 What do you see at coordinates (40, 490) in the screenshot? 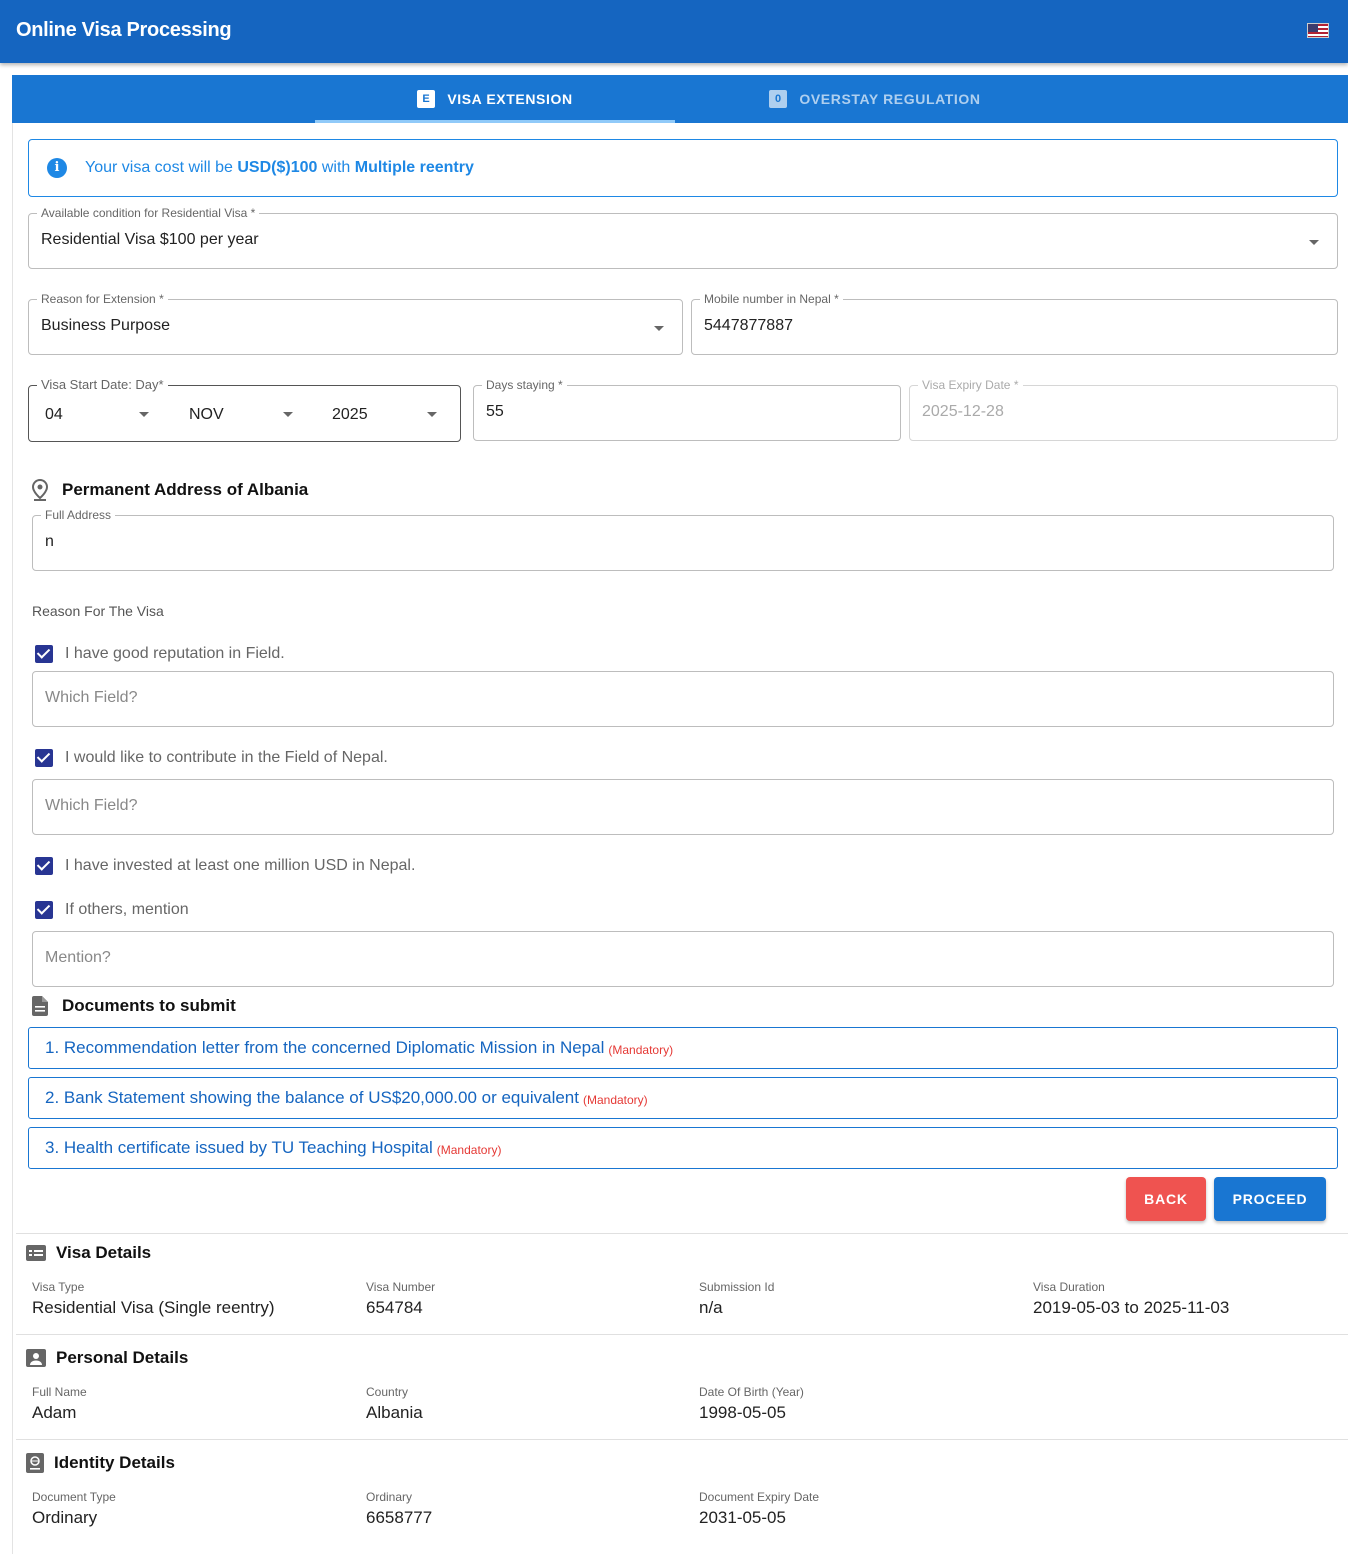
I see `location-pin-icon` at bounding box center [40, 490].